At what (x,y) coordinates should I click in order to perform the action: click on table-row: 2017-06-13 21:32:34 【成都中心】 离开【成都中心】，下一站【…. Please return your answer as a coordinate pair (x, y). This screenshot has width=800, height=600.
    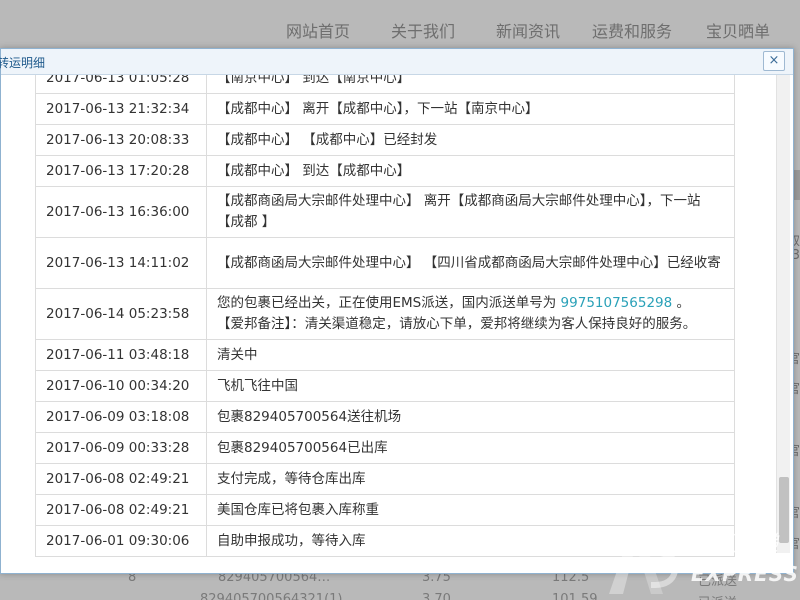
    Looking at the image, I should click on (385, 109).